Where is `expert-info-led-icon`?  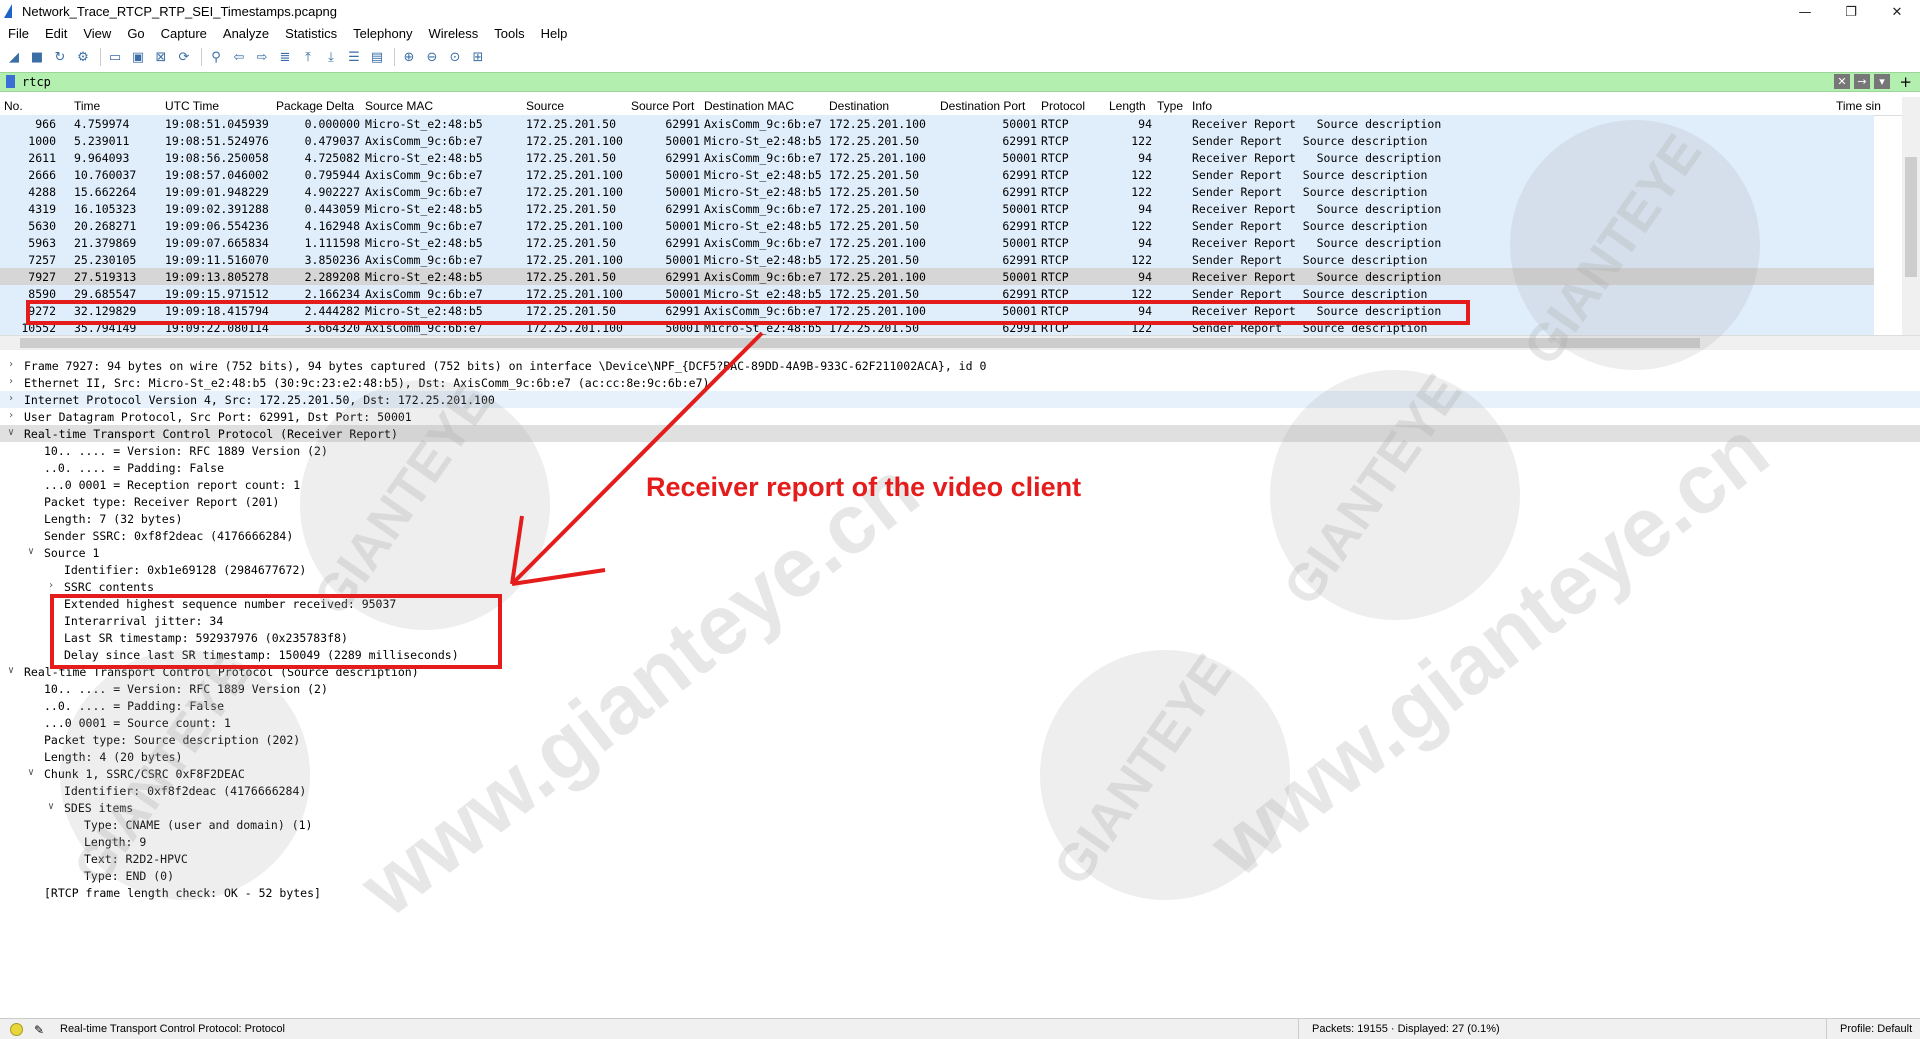 expert-info-led-icon is located at coordinates (16, 1029).